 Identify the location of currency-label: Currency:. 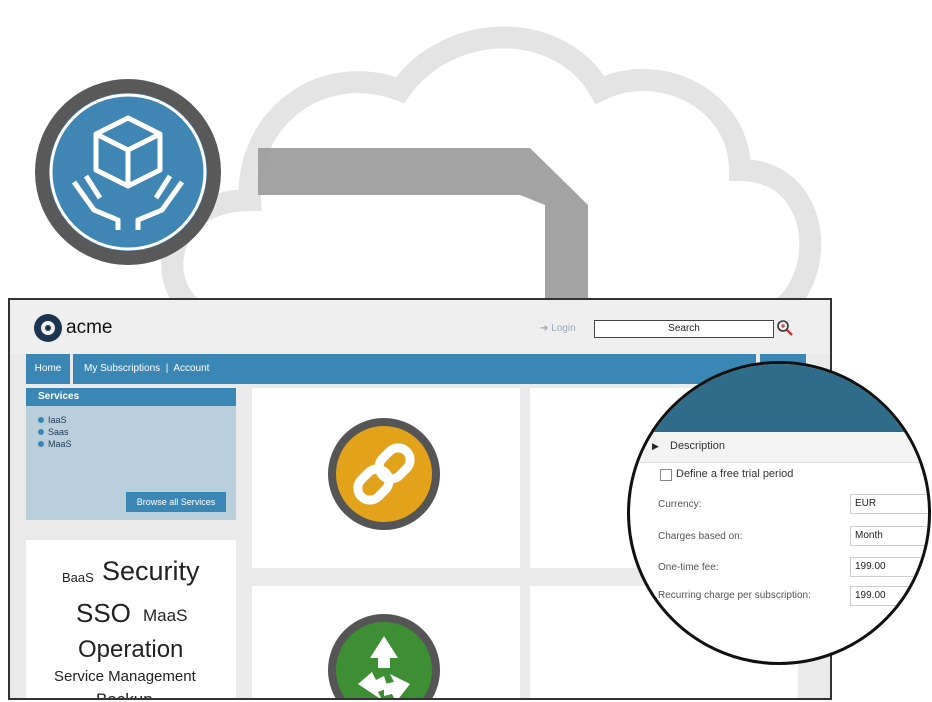
(680, 504).